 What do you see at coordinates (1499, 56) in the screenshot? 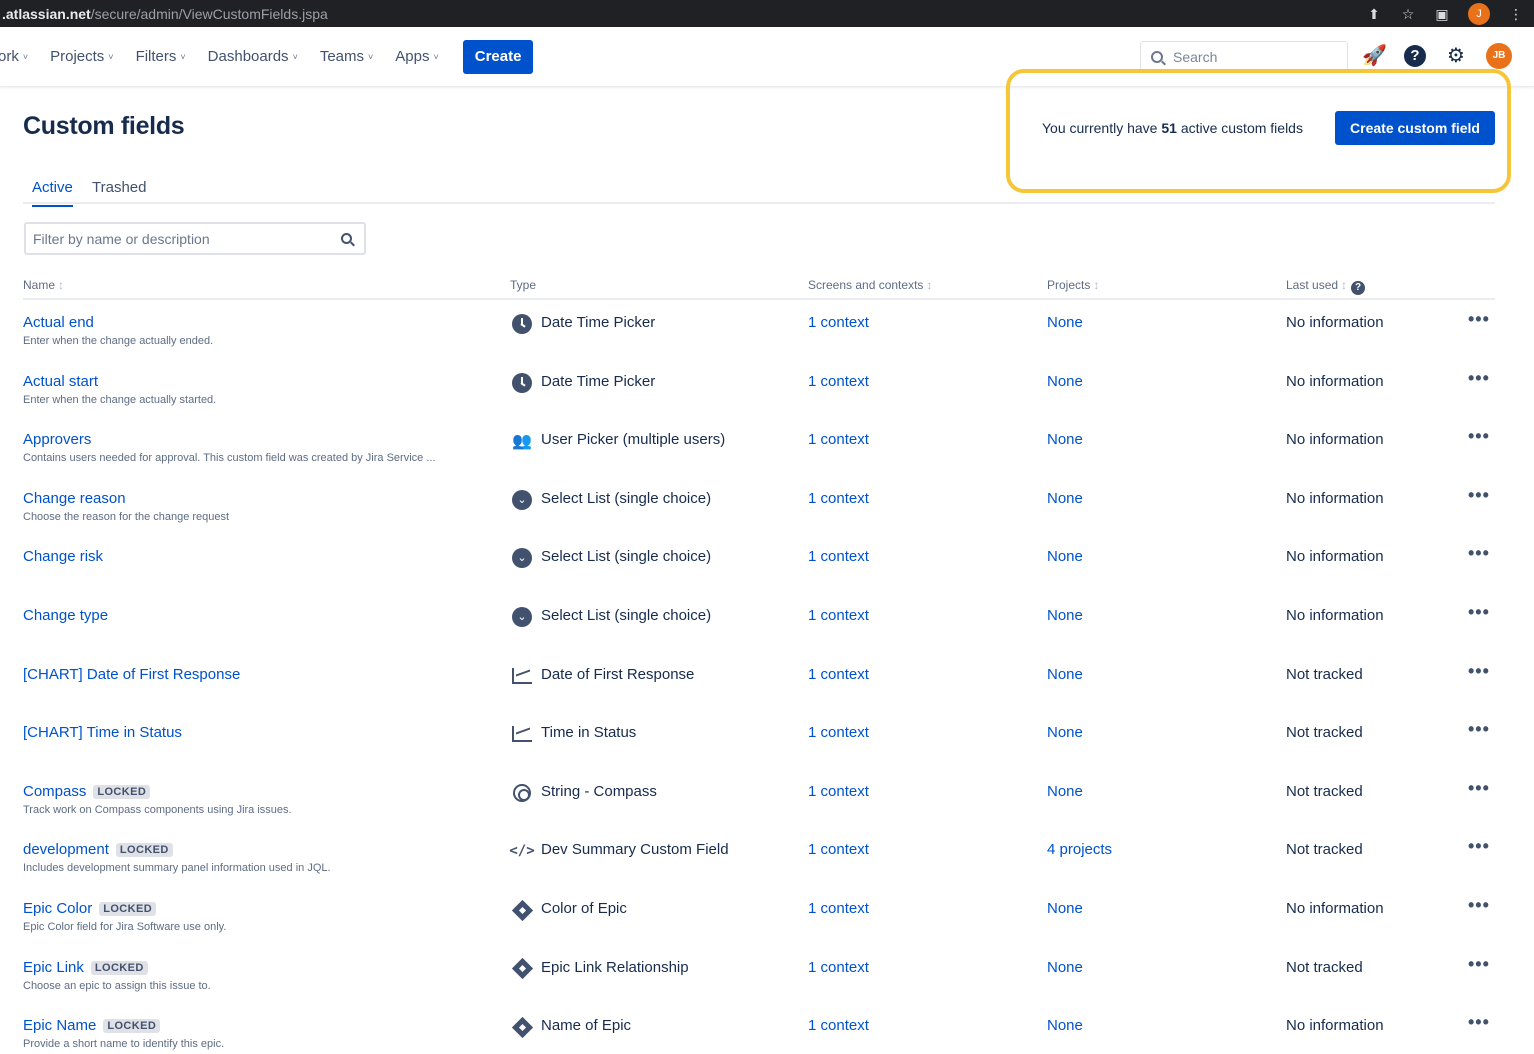
I see `user-avatar: JB` at bounding box center [1499, 56].